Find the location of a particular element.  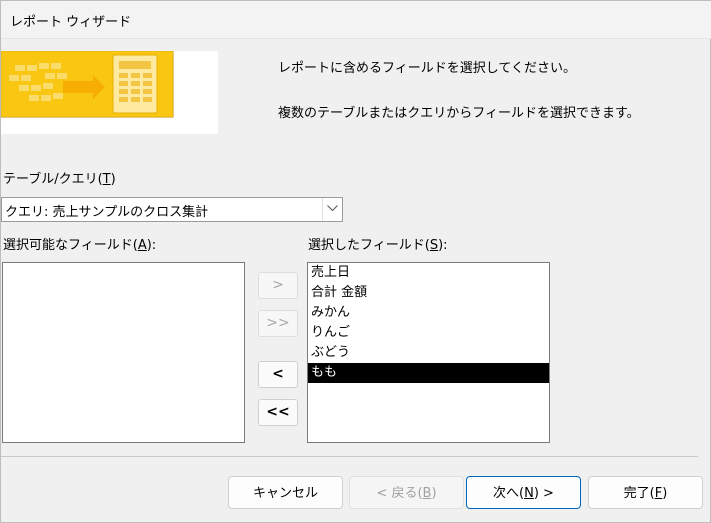

list-item: ぶどう is located at coordinates (428, 353).